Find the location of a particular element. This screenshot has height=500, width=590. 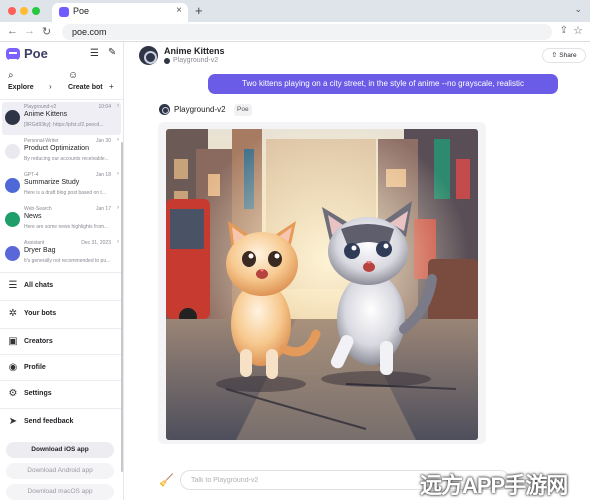

conversation-bot-name: Playground-v2 is located at coordinates (40, 107).